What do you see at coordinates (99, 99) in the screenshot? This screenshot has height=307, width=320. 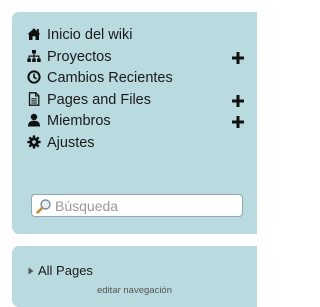 I see `nav-item-label: Pages and Files` at bounding box center [99, 99].